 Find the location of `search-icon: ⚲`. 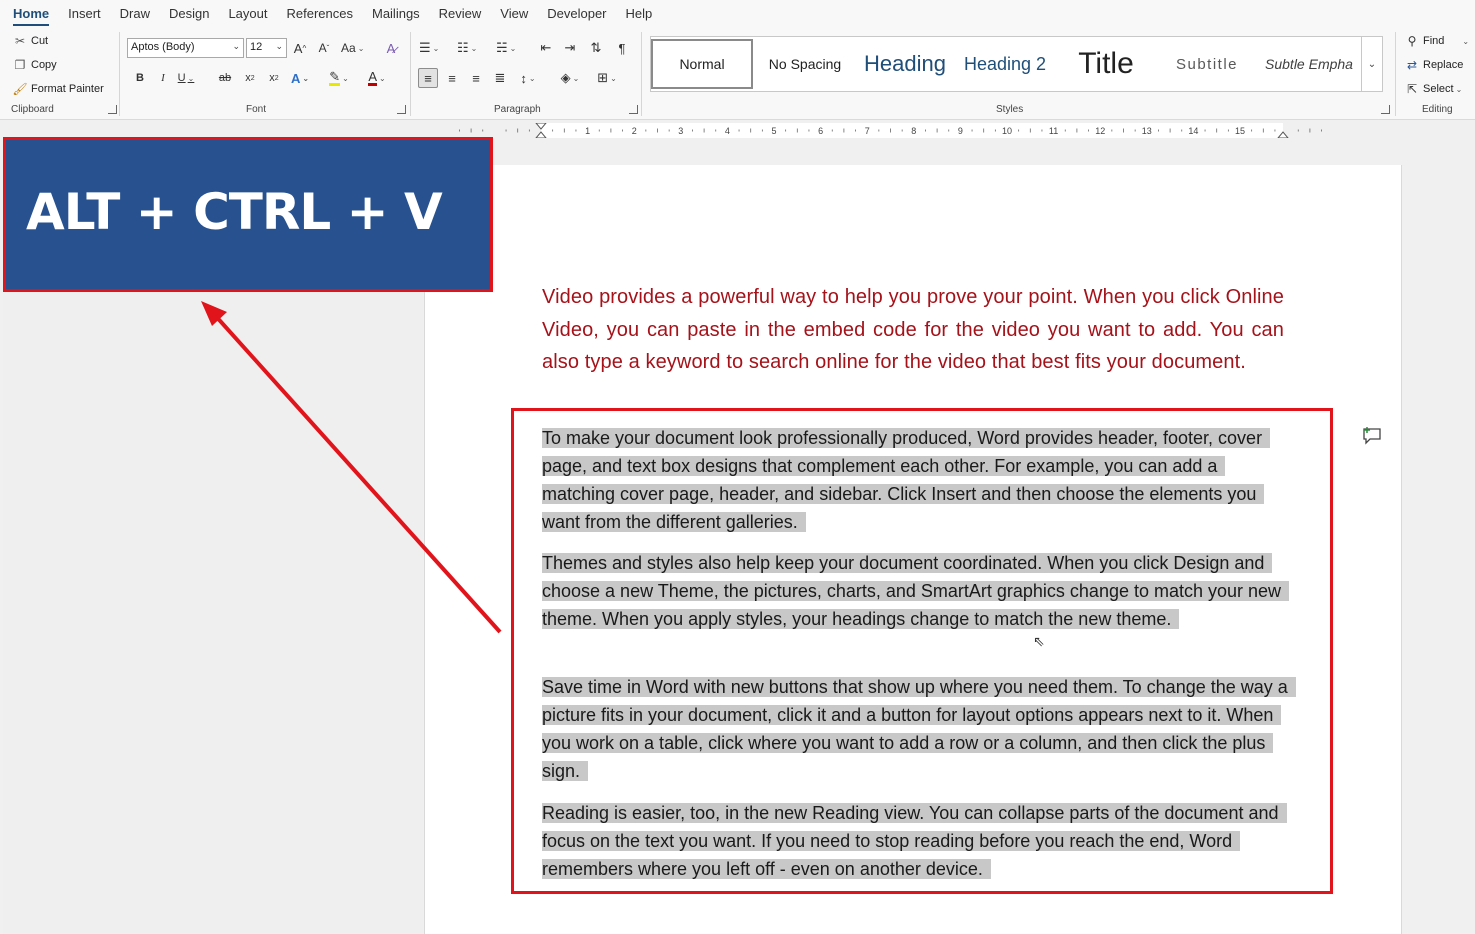

search-icon: ⚲ is located at coordinates (1412, 41).